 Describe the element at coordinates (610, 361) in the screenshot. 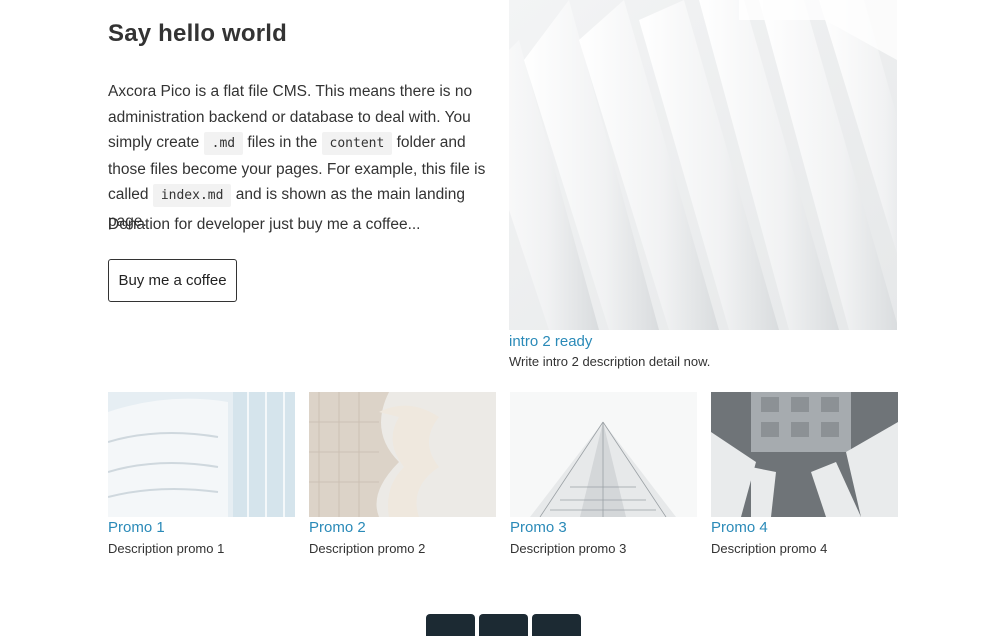

I see `intro2-description: Write intro 2 description detail now.` at that location.